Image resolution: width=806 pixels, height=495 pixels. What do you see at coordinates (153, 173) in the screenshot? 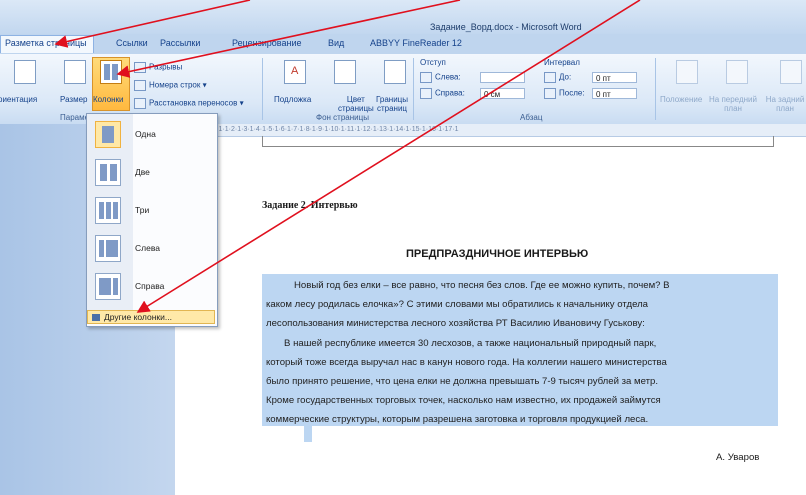
I see `columns-option-two: Две` at bounding box center [153, 173].